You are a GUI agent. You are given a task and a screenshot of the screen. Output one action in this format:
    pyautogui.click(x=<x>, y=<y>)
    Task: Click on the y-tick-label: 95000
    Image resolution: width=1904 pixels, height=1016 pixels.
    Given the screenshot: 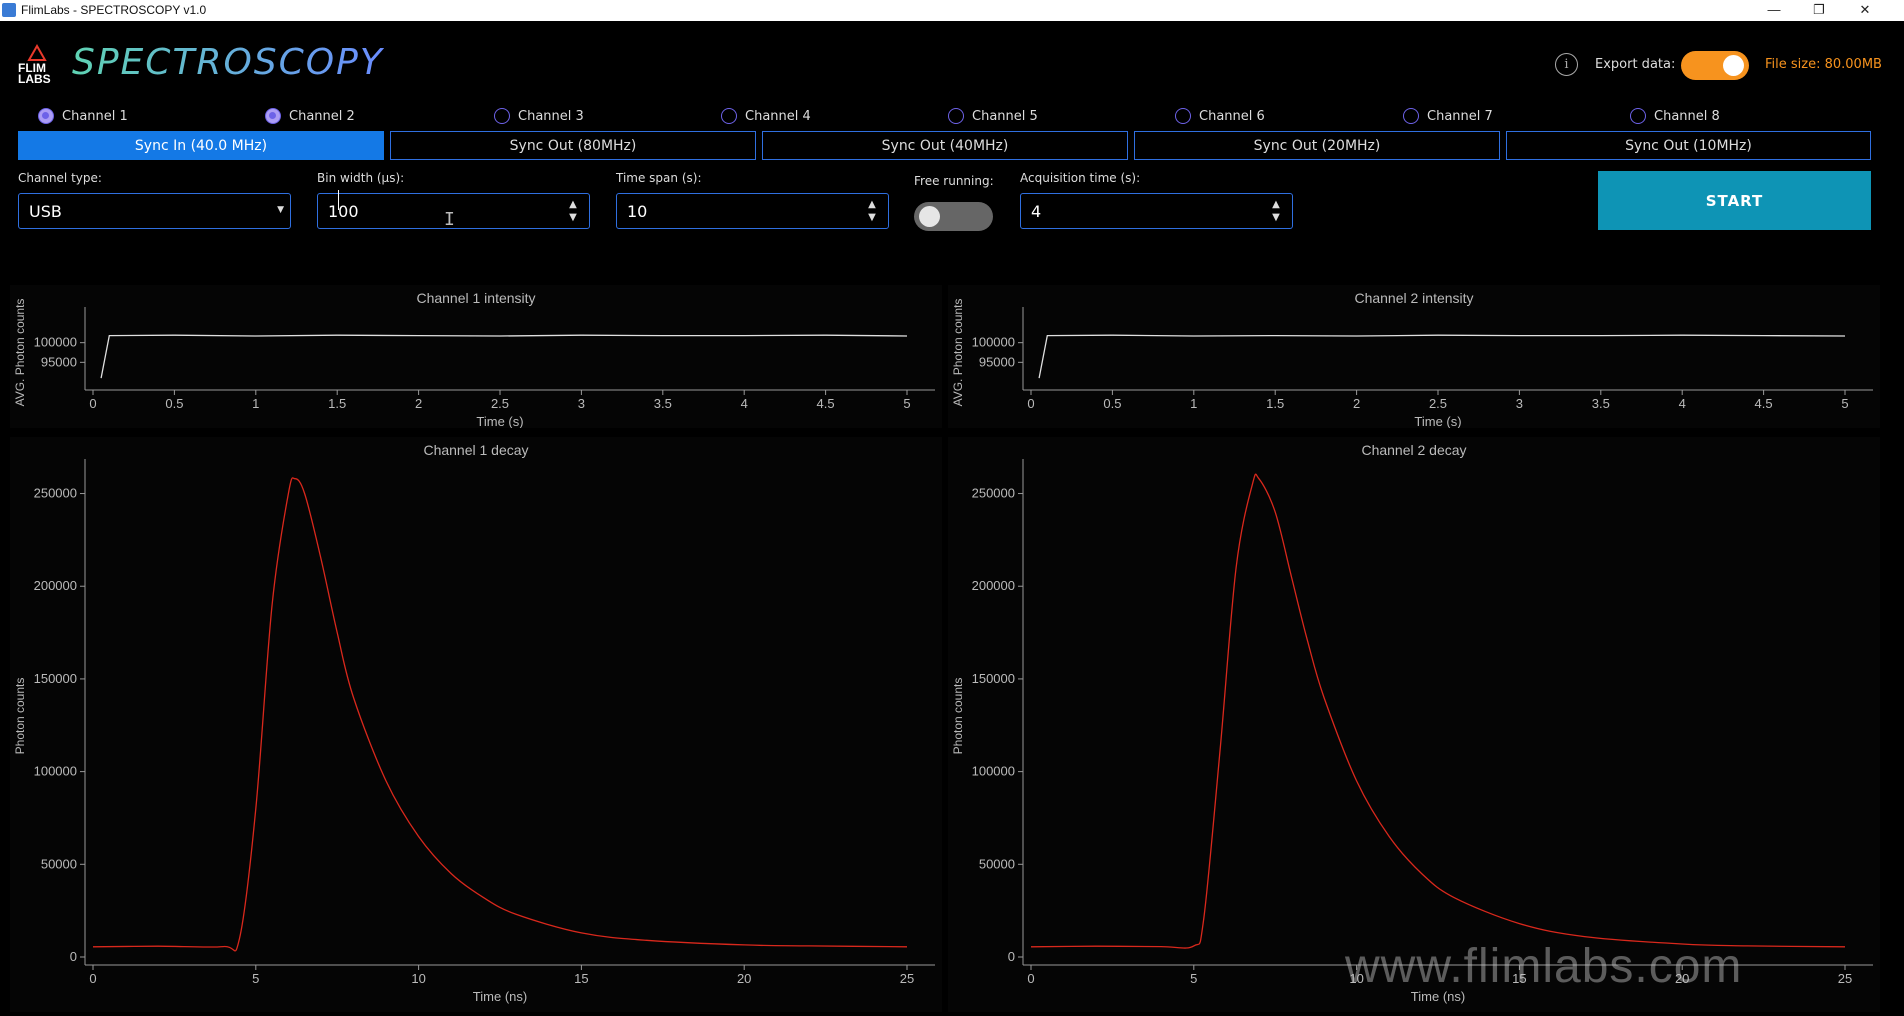 What is the action you would take?
    pyautogui.click(x=997, y=361)
    